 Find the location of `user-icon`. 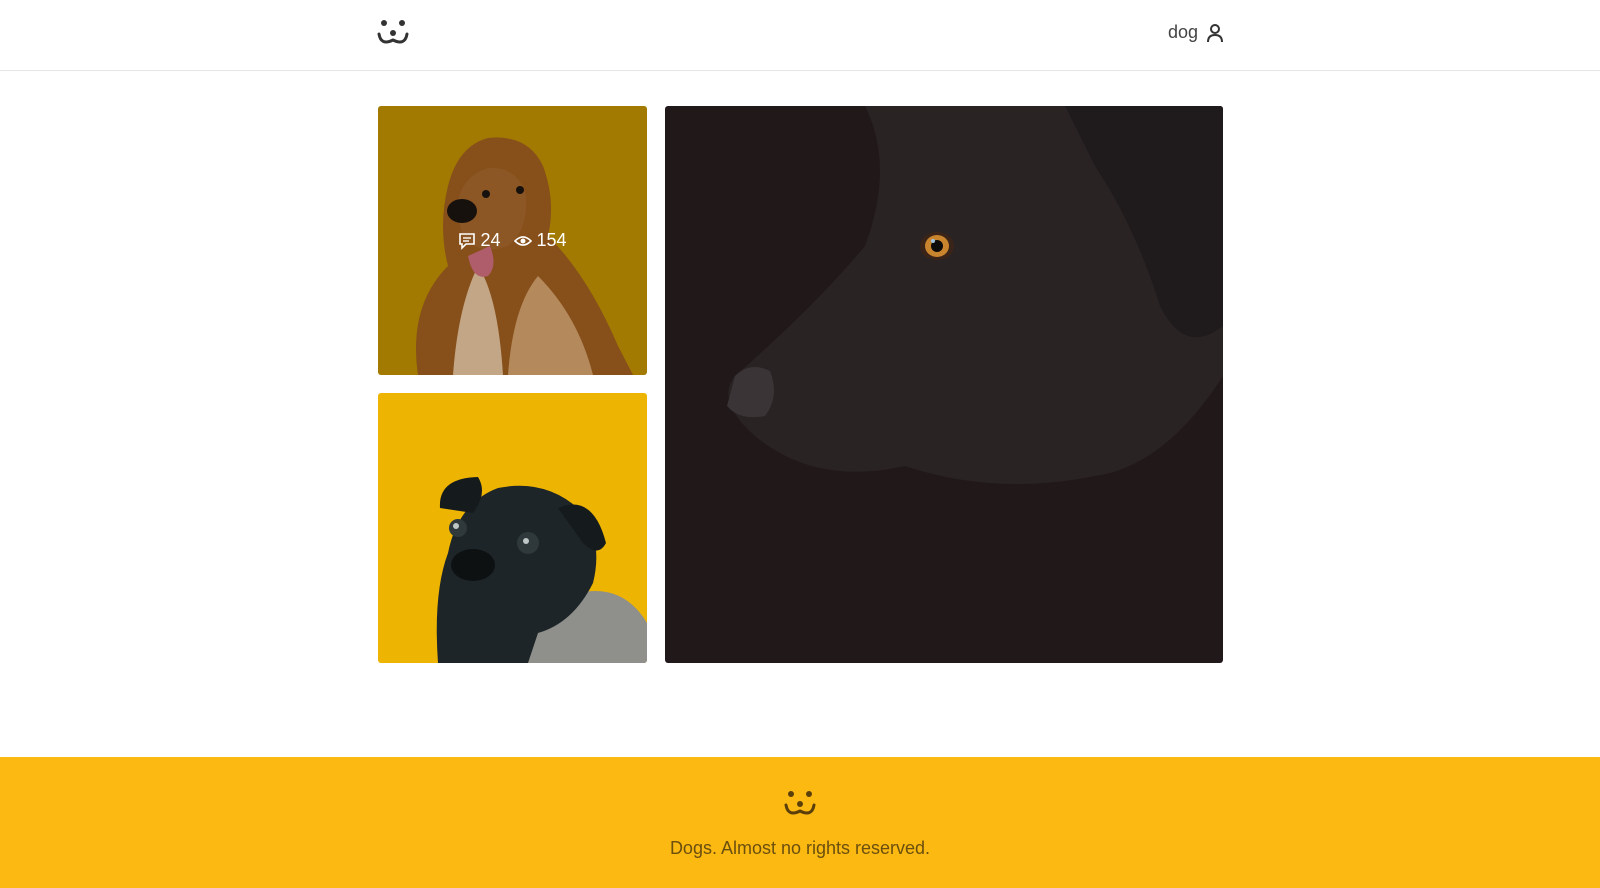

user-icon is located at coordinates (1215, 32).